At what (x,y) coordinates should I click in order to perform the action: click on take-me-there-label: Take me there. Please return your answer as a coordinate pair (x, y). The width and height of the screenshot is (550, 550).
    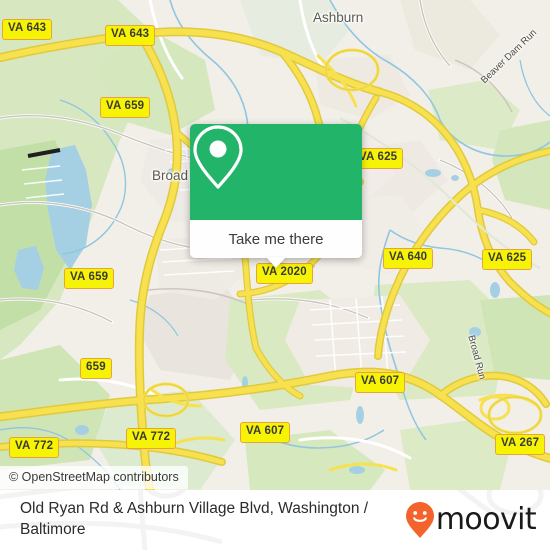
    Looking at the image, I should click on (276, 239).